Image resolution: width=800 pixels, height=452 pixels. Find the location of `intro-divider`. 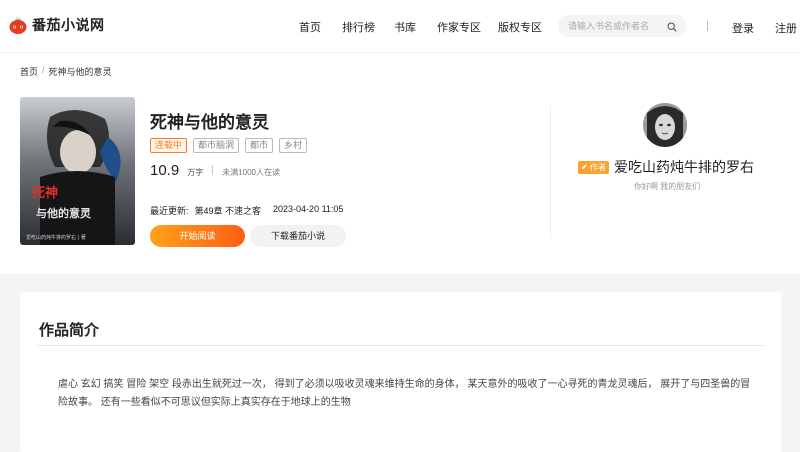

intro-divider is located at coordinates (401, 345).